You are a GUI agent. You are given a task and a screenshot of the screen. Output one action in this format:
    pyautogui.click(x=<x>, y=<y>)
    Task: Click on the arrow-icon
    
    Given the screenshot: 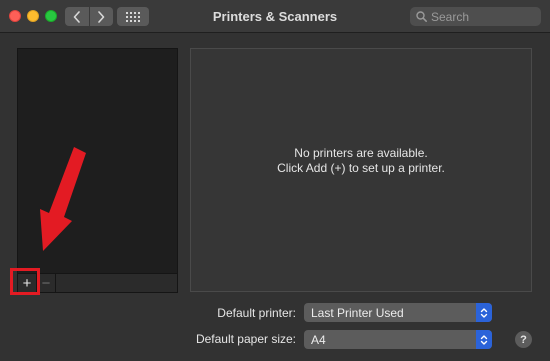 What is the action you would take?
    pyautogui.click(x=63, y=199)
    